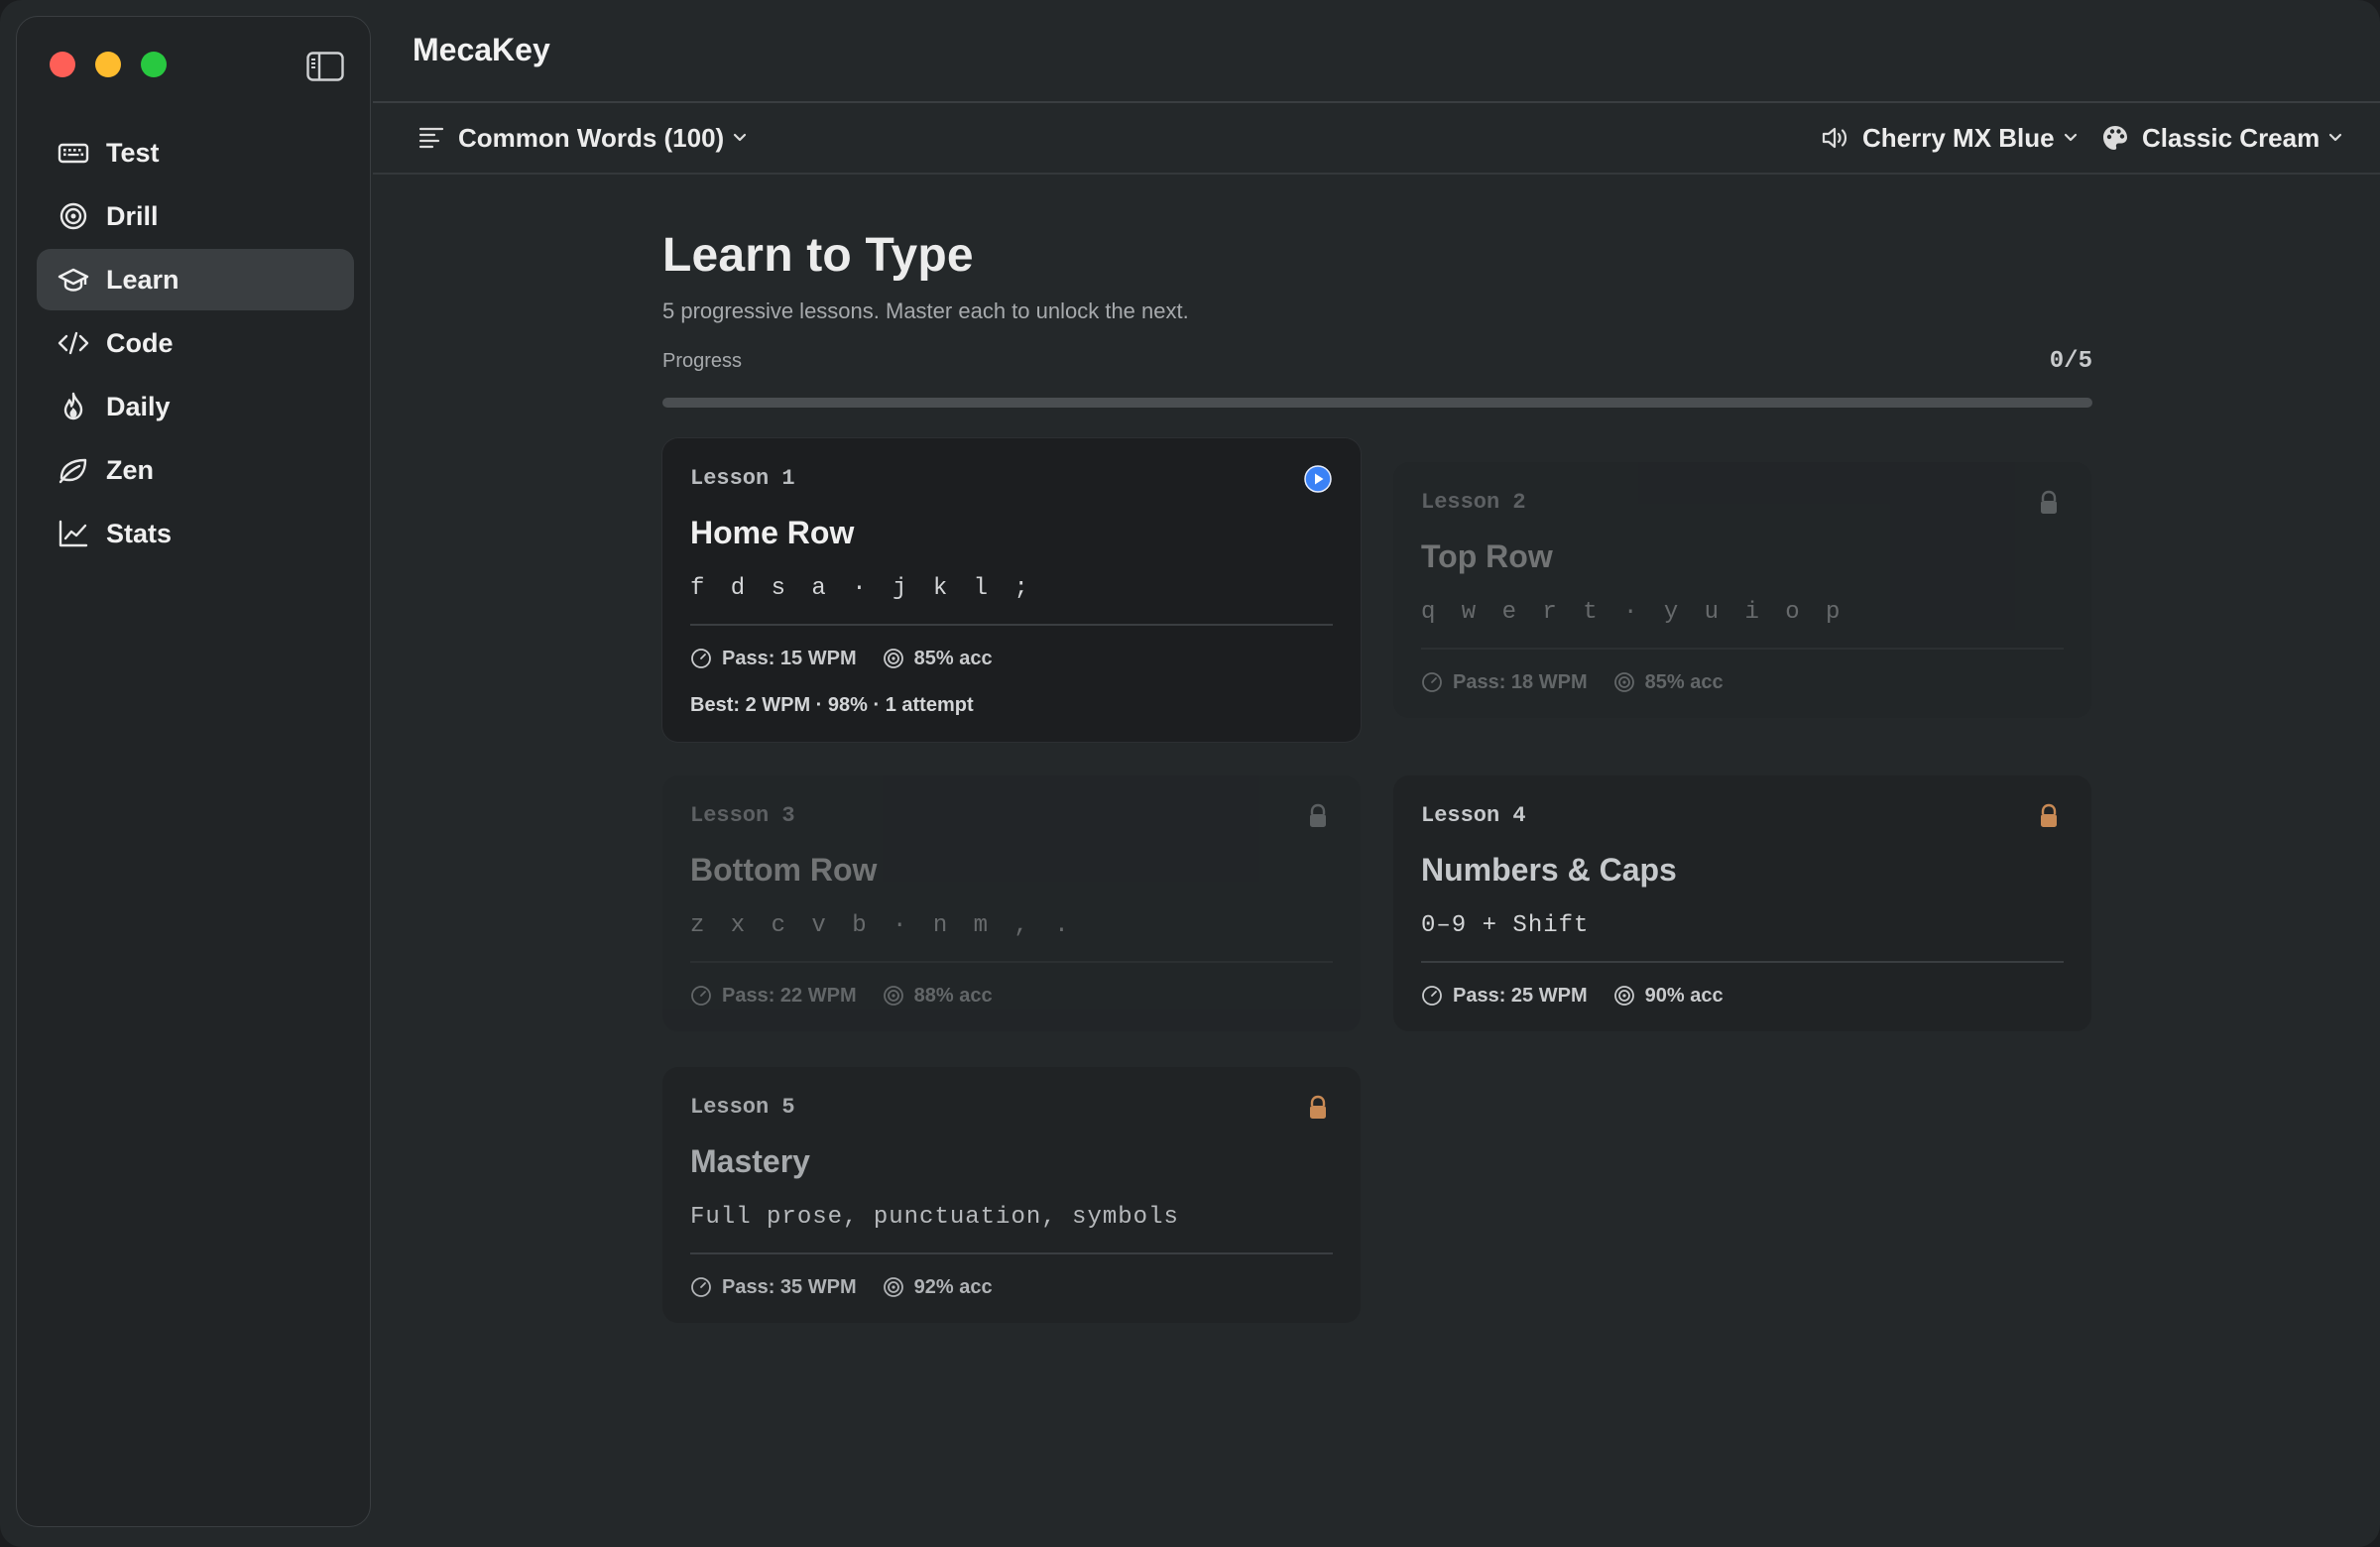 The image size is (2380, 1547). What do you see at coordinates (1958, 137) in the screenshot?
I see `sound-label: Cherry MX Blue` at bounding box center [1958, 137].